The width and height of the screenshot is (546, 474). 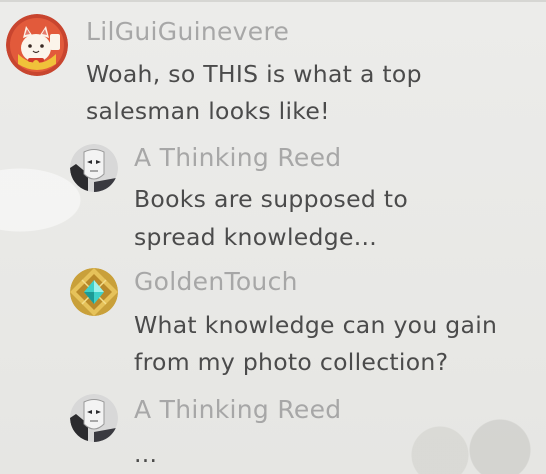 What do you see at coordinates (316, 325) in the screenshot?
I see `message-text-line: What knowledge can you gain` at bounding box center [316, 325].